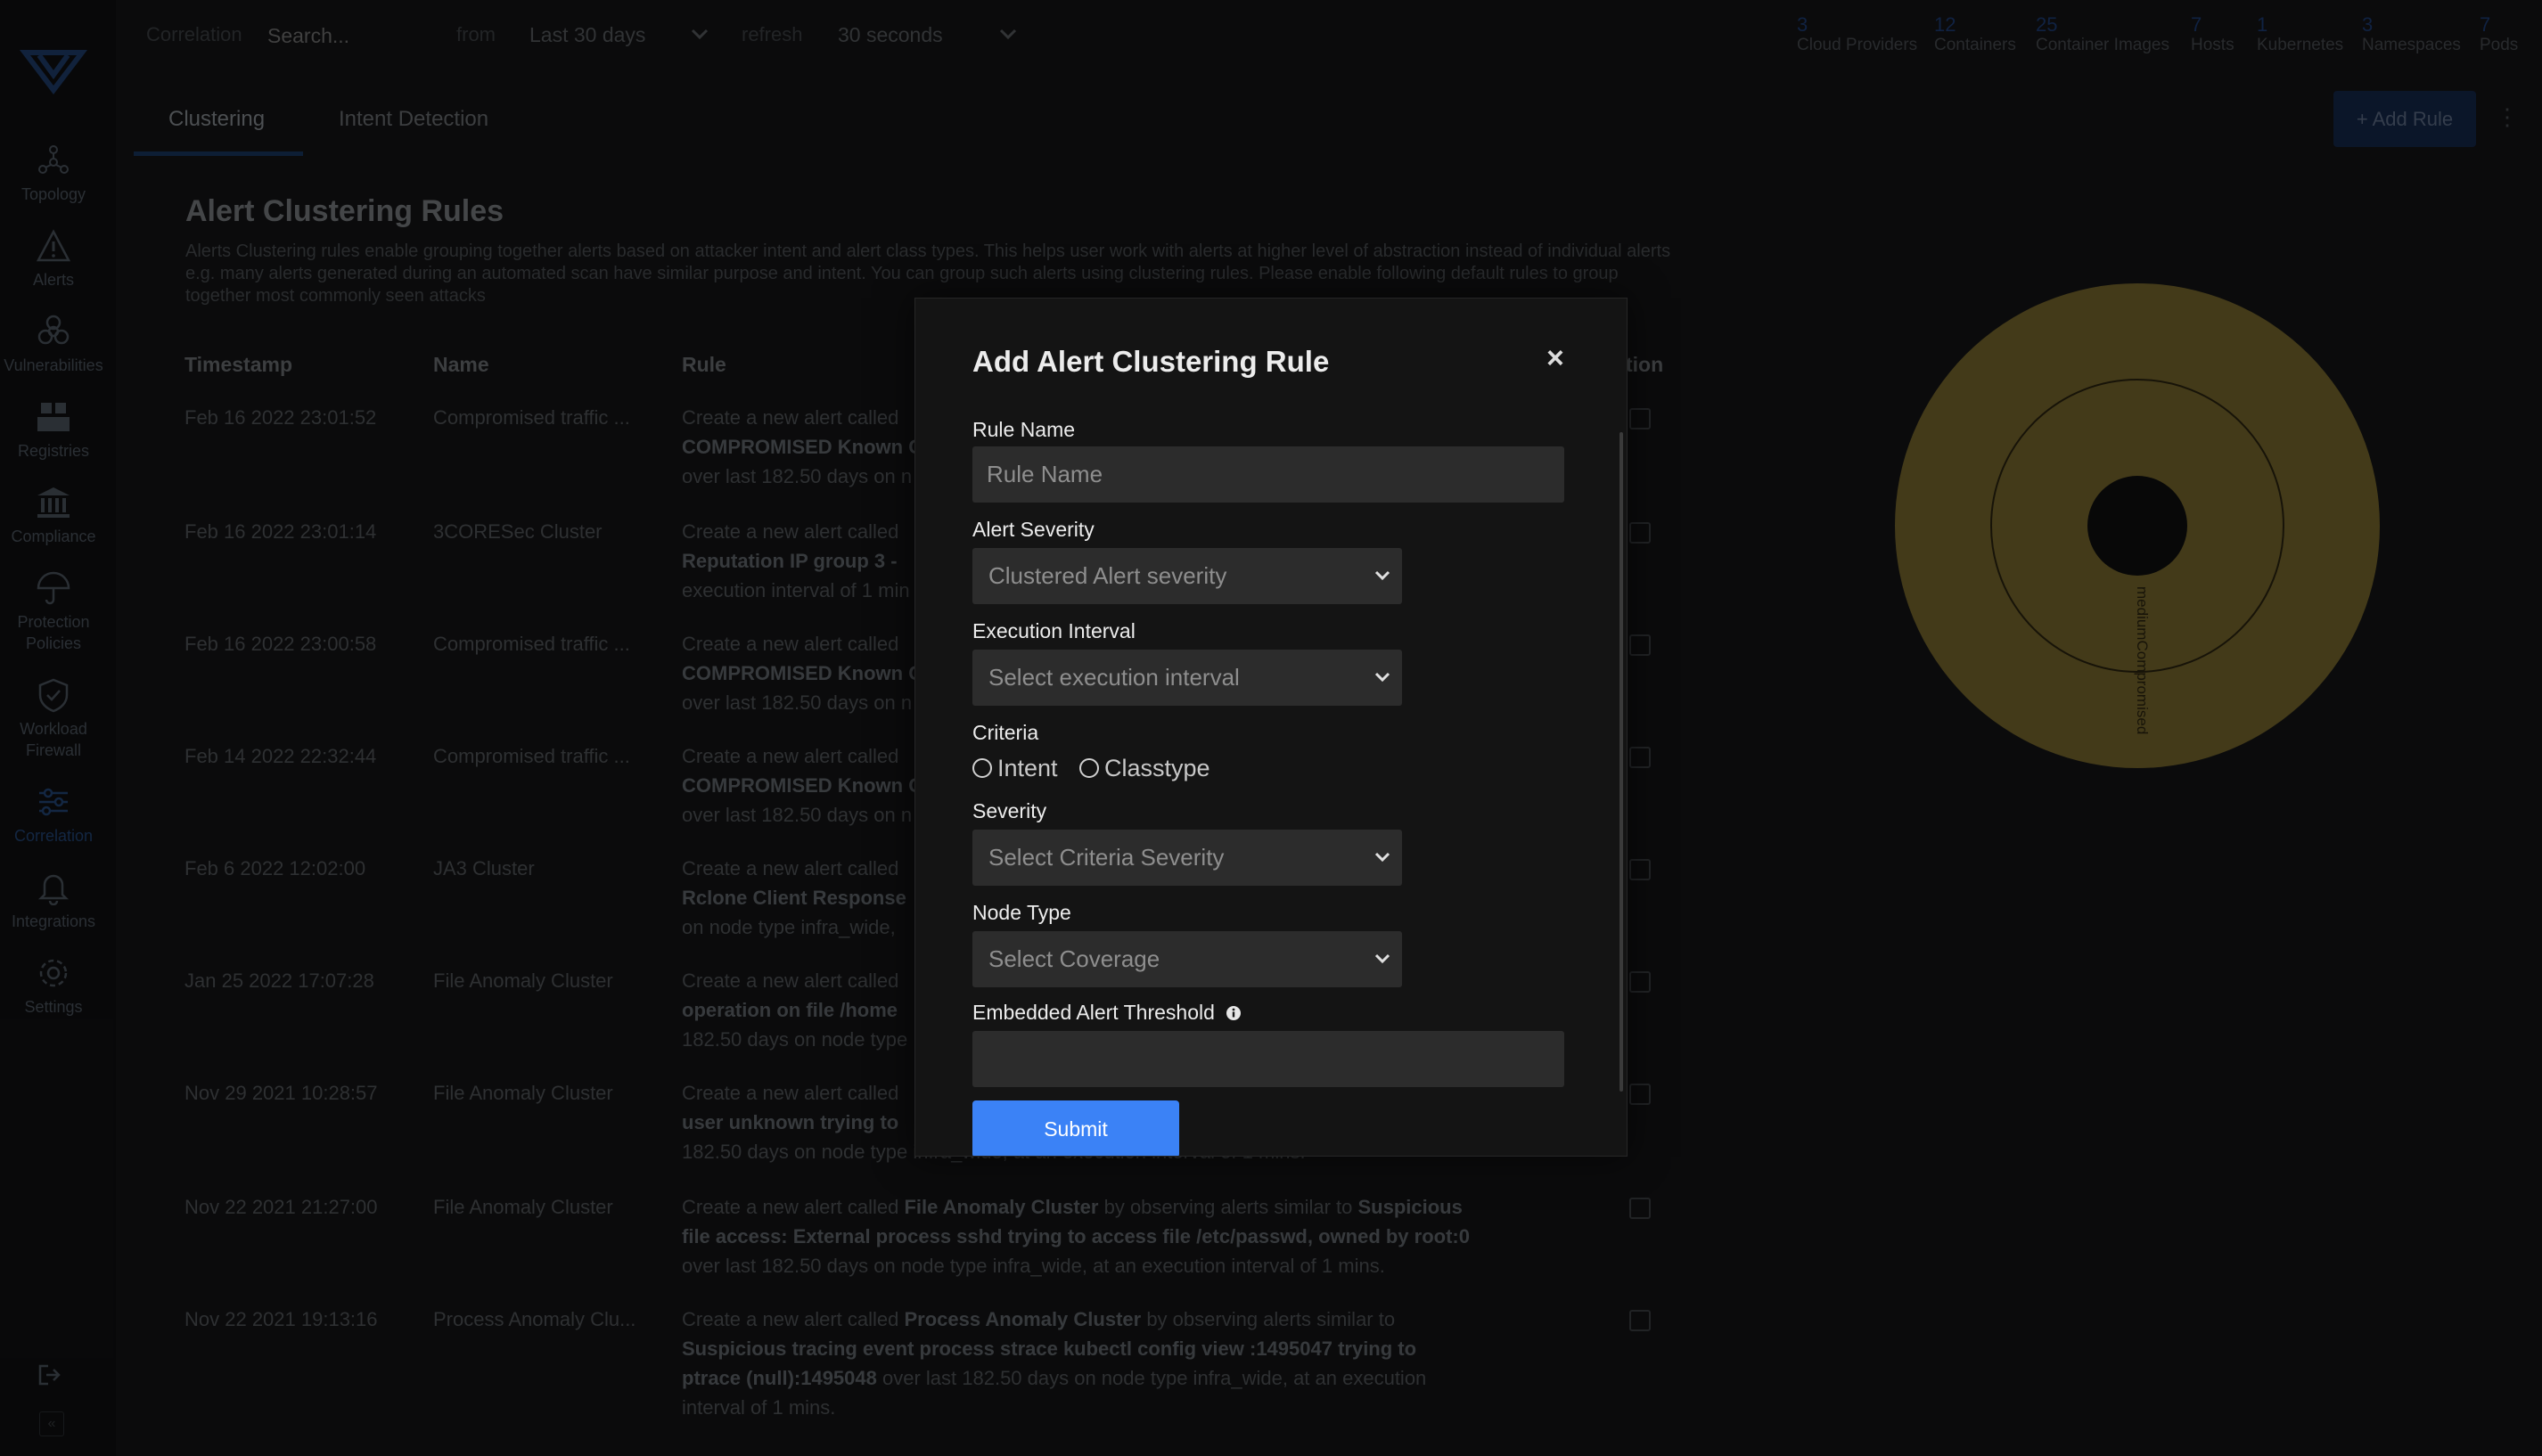 This screenshot has height=1456, width=2542. What do you see at coordinates (1027, 768) in the screenshot?
I see `radio-label: Intent` at bounding box center [1027, 768].